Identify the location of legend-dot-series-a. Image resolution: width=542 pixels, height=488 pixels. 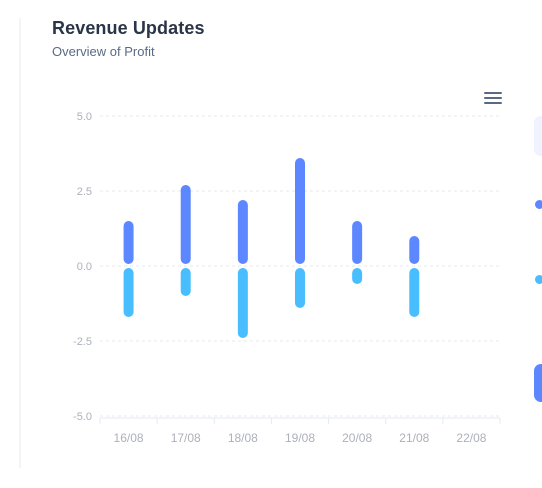
(538, 204).